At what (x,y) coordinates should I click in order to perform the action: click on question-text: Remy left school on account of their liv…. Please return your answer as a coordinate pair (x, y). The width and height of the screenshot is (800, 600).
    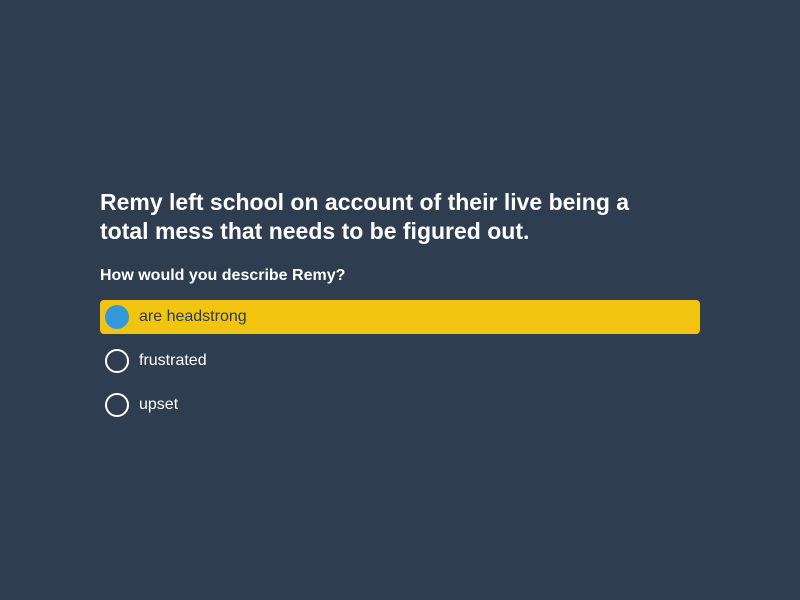
    Looking at the image, I should click on (365, 216).